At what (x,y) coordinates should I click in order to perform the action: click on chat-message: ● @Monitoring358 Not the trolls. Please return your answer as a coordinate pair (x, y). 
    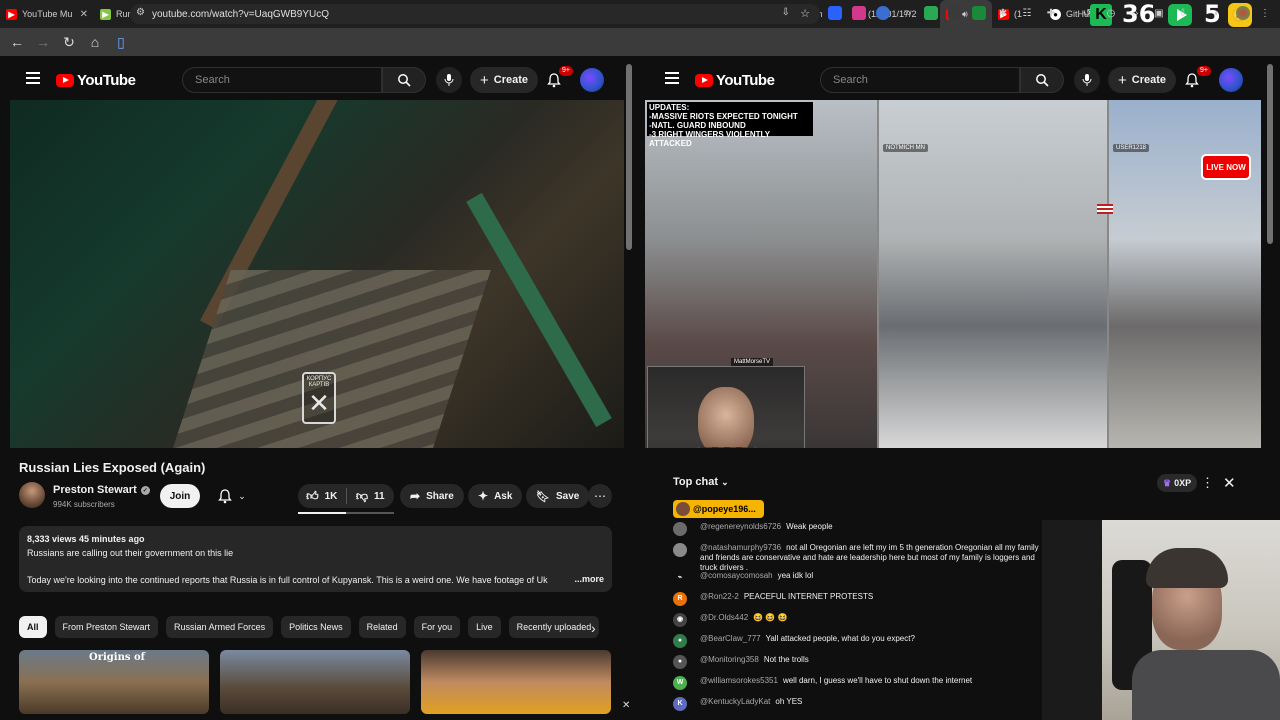
    Looking at the image, I should click on (859, 665).